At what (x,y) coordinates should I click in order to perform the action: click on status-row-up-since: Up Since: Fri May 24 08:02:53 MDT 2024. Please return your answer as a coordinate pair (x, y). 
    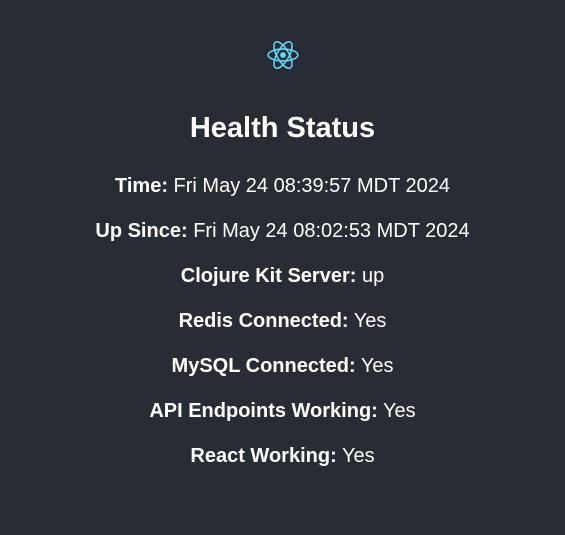
    Looking at the image, I should click on (282, 239).